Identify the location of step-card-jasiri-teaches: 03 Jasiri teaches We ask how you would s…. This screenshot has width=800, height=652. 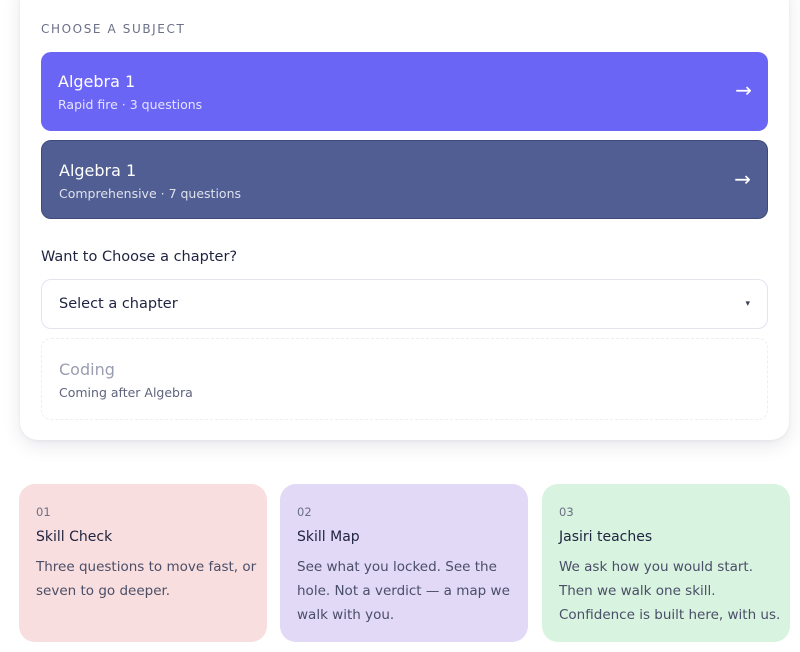
(666, 563).